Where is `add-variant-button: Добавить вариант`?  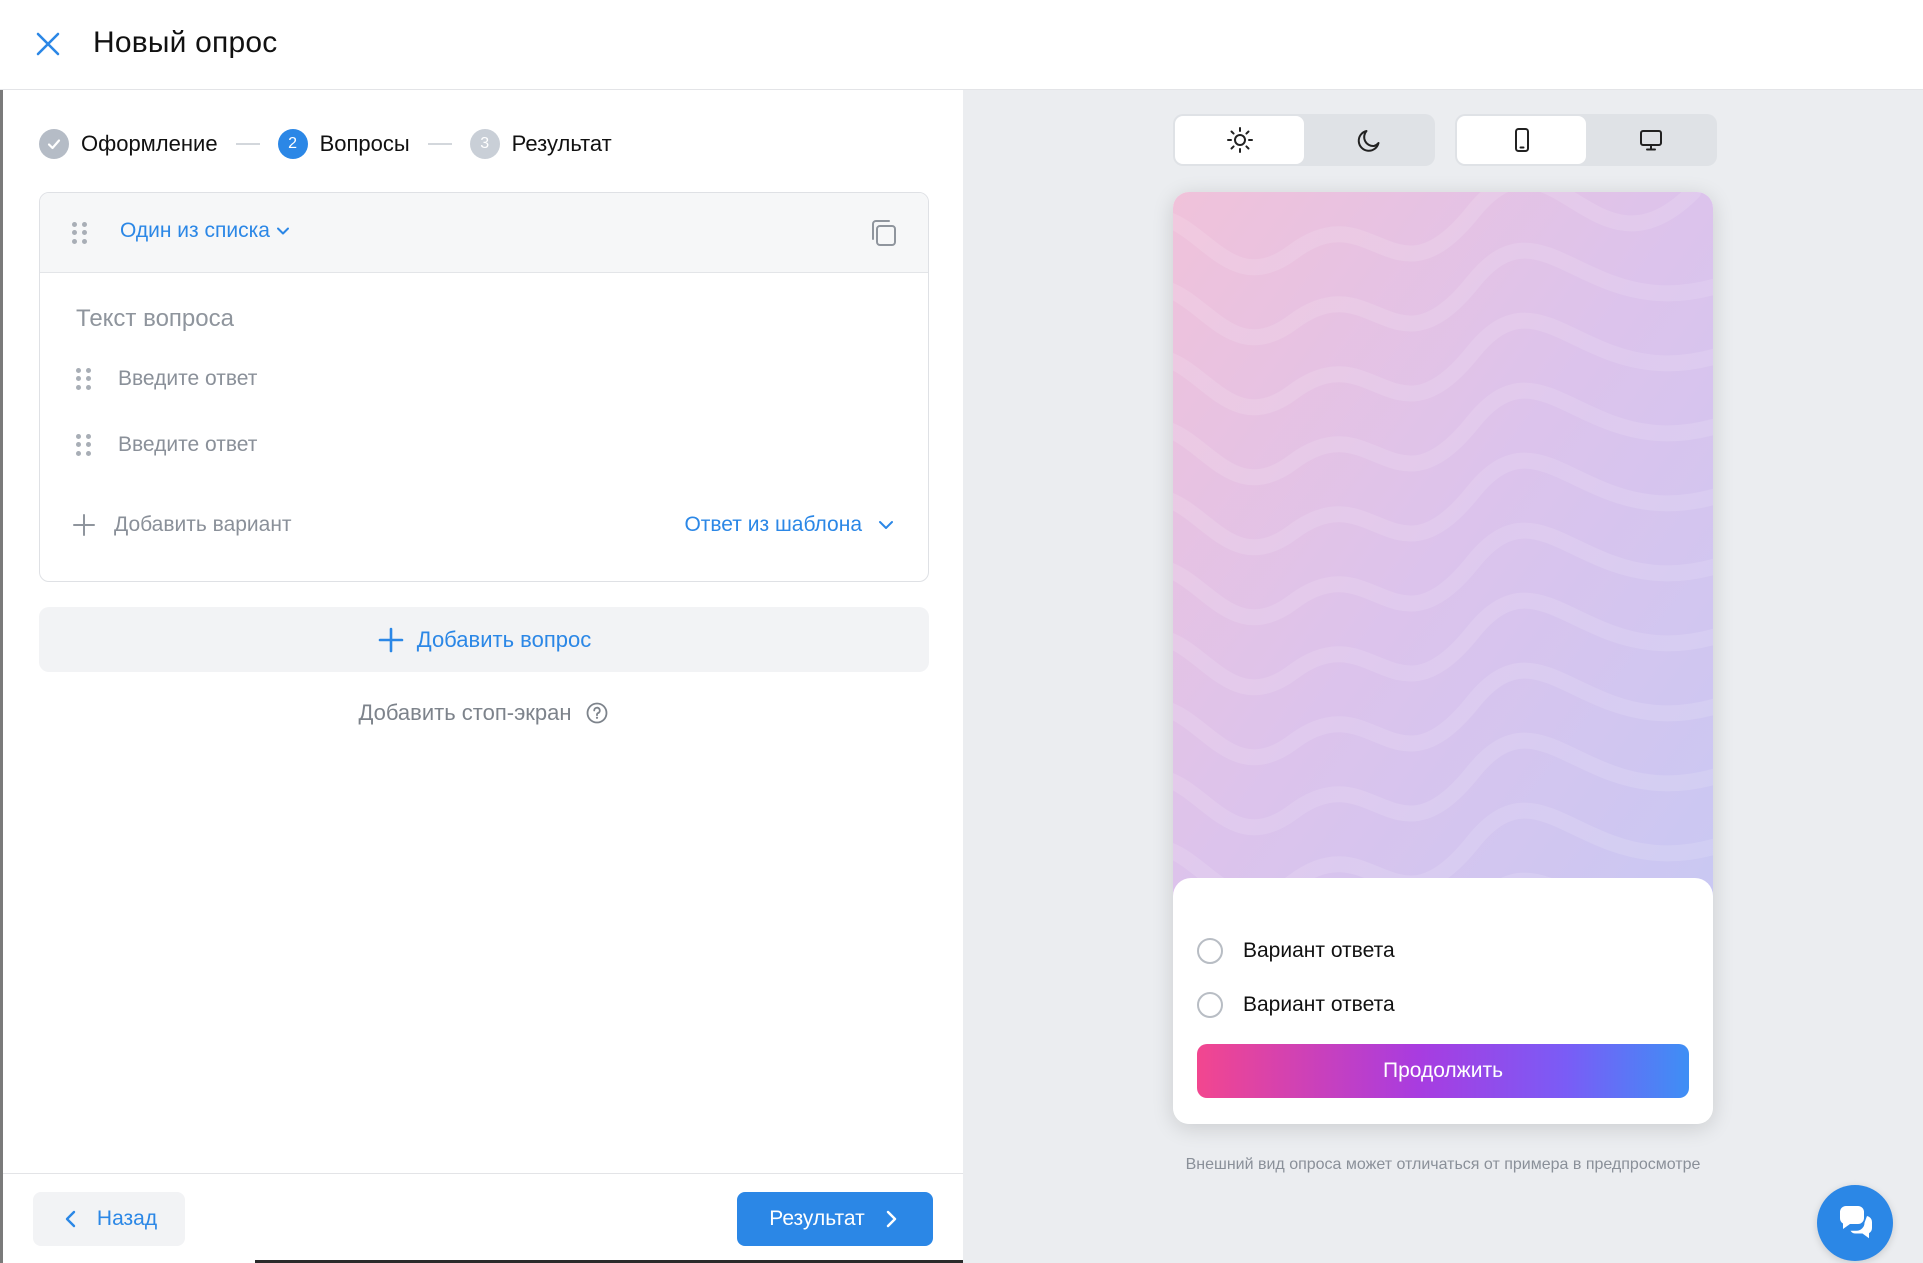
add-variant-button: Добавить вариант is located at coordinates (182, 525).